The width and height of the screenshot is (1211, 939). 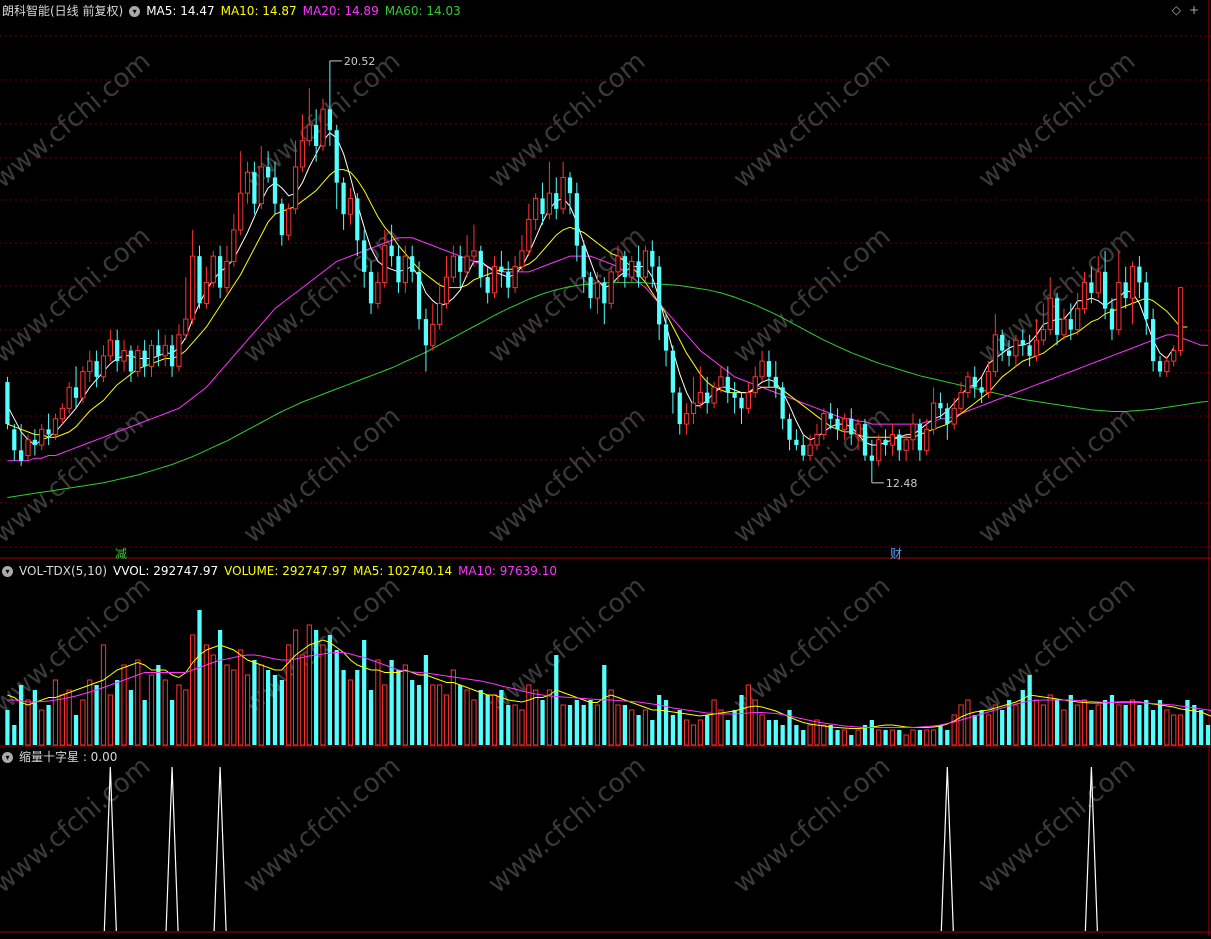 I want to click on ma20-readout: MA20: 14.89, so click(x=340, y=11).